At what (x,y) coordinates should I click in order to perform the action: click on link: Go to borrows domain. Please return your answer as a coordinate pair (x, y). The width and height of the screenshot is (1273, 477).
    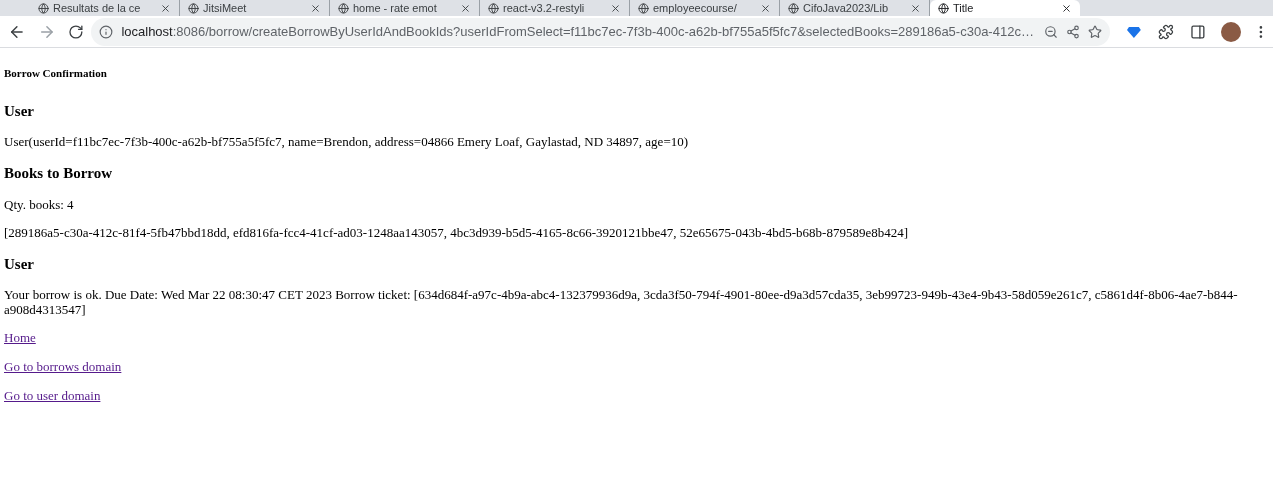
    Looking at the image, I should click on (63, 366).